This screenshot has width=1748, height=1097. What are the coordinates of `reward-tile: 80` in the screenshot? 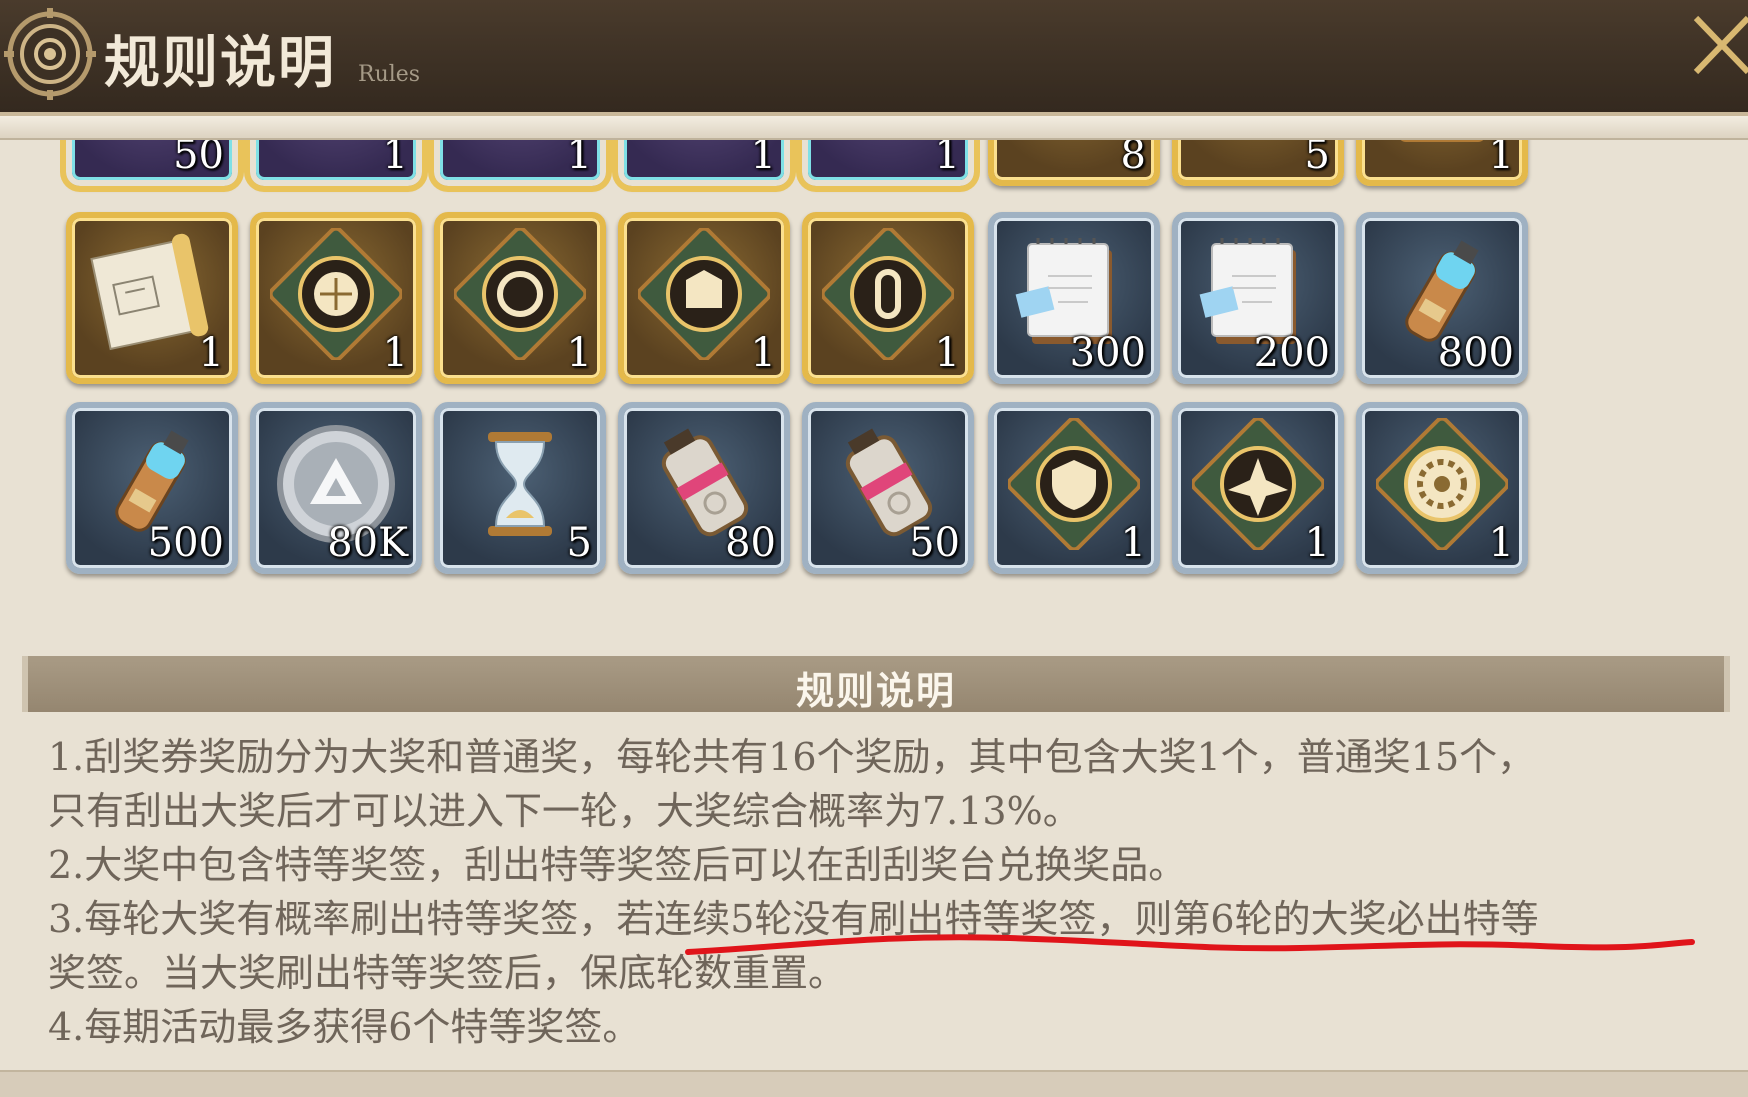 It's located at (704, 488).